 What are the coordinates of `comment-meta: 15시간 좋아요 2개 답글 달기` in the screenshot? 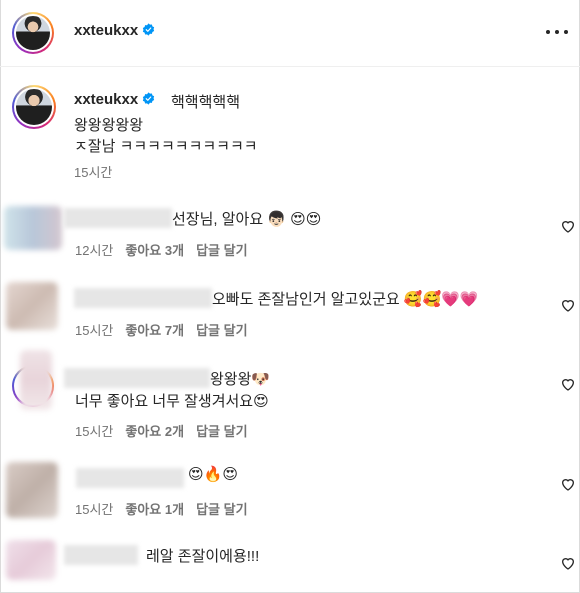 It's located at (167, 430).